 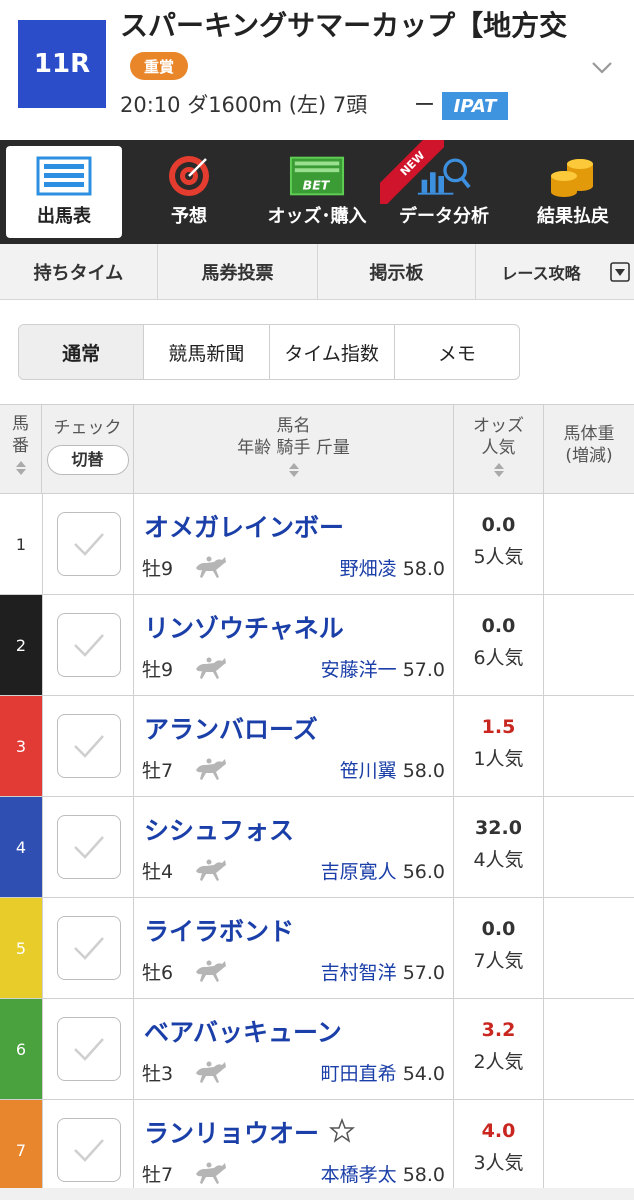 What do you see at coordinates (573, 176) in the screenshot?
I see `coins-icon` at bounding box center [573, 176].